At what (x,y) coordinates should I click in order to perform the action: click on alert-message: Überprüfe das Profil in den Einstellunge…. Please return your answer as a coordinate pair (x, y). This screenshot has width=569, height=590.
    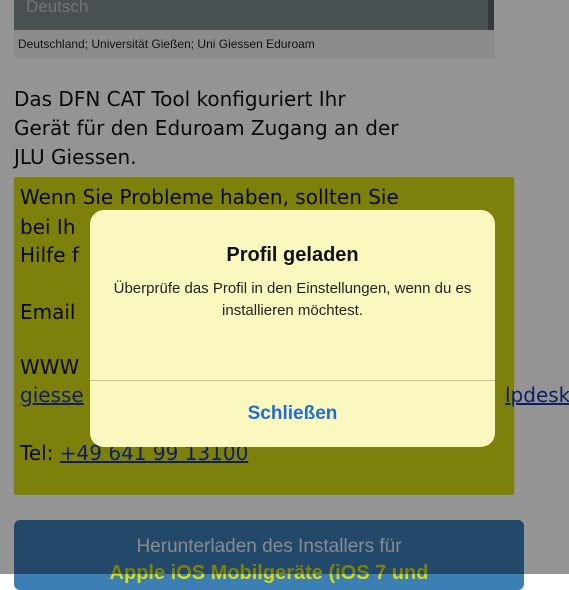
    Looking at the image, I should click on (292, 299).